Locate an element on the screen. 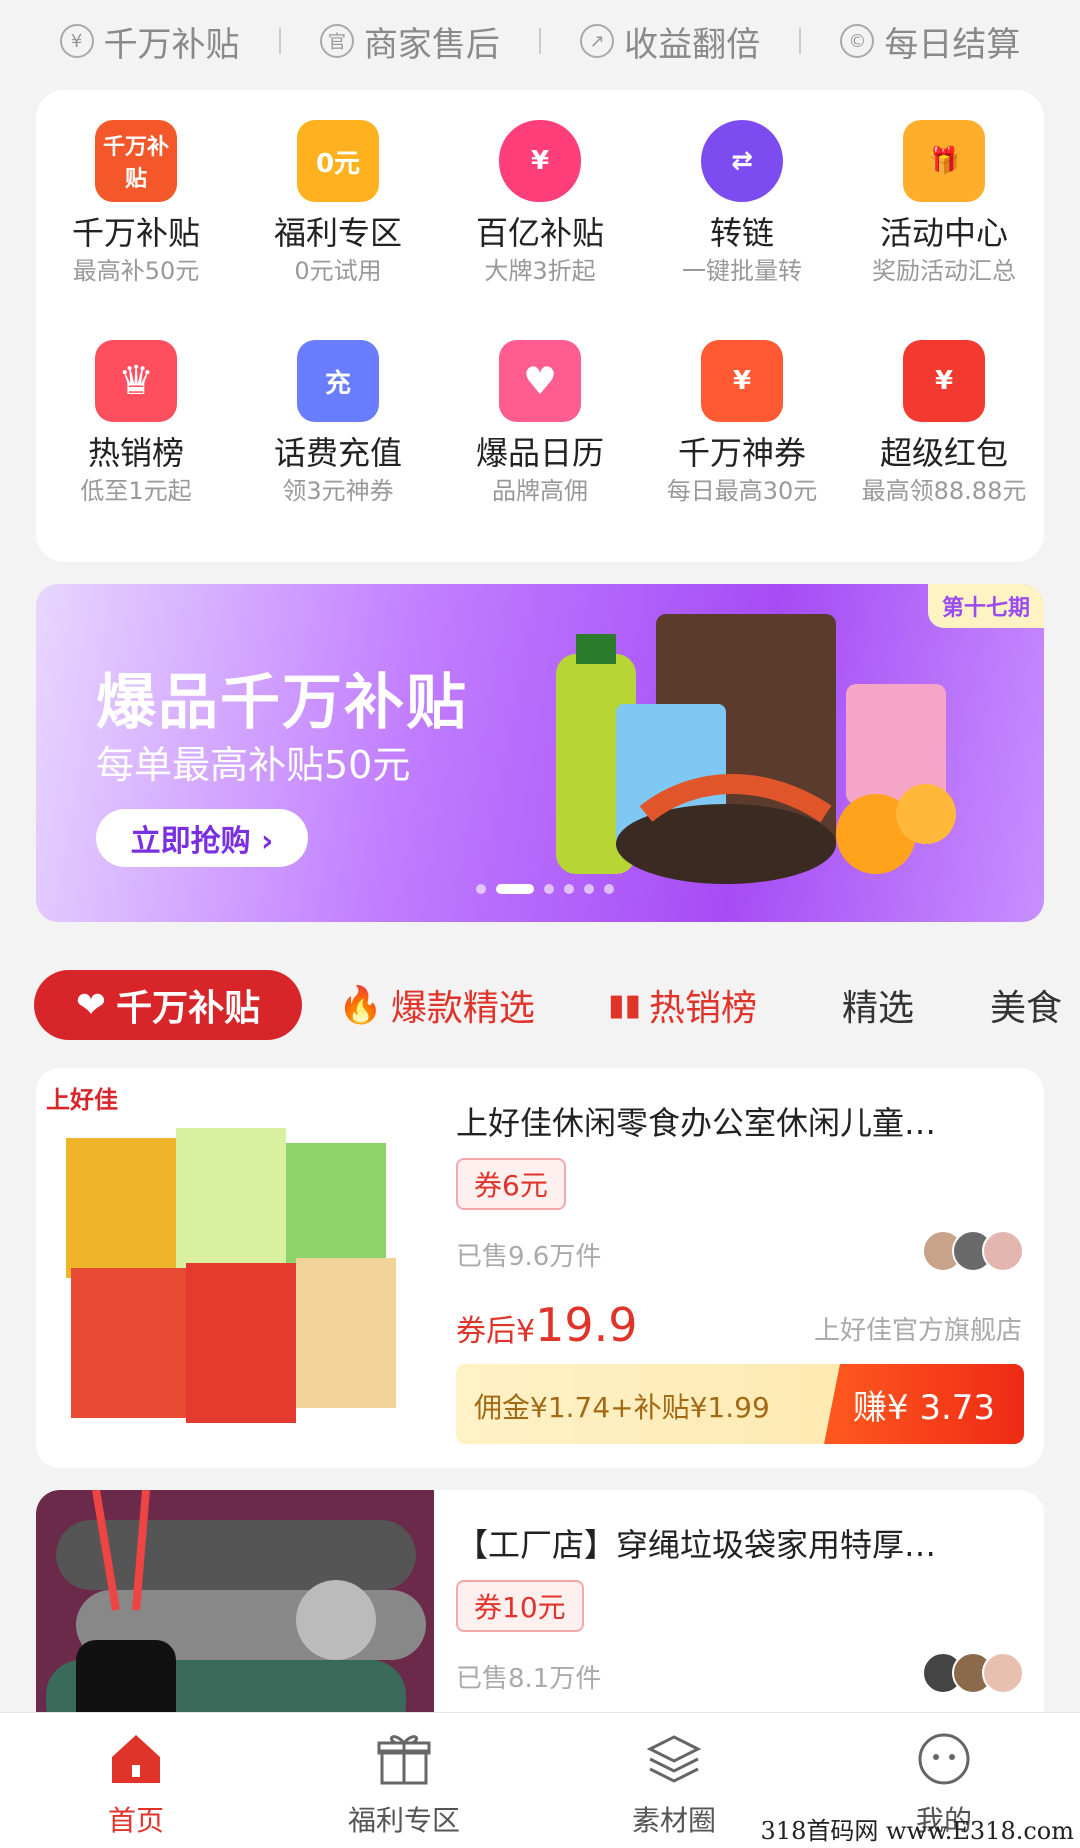 The width and height of the screenshot is (1080, 1848). grid-subtitle: 最高领88.88元 is located at coordinates (944, 491).